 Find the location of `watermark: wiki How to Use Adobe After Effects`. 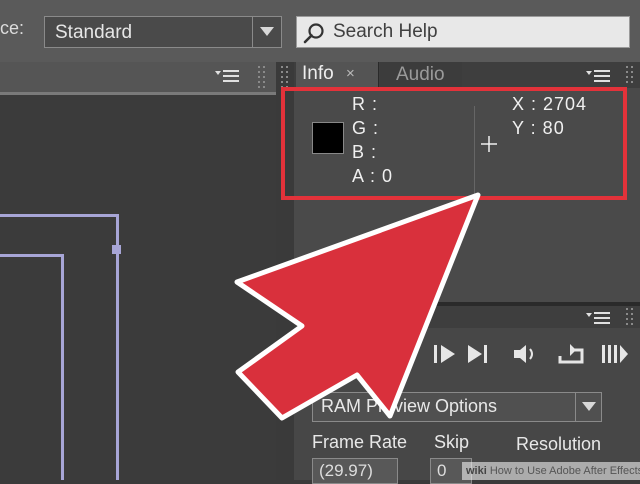

watermark: wiki How to Use Adobe After Effects is located at coordinates (551, 471).